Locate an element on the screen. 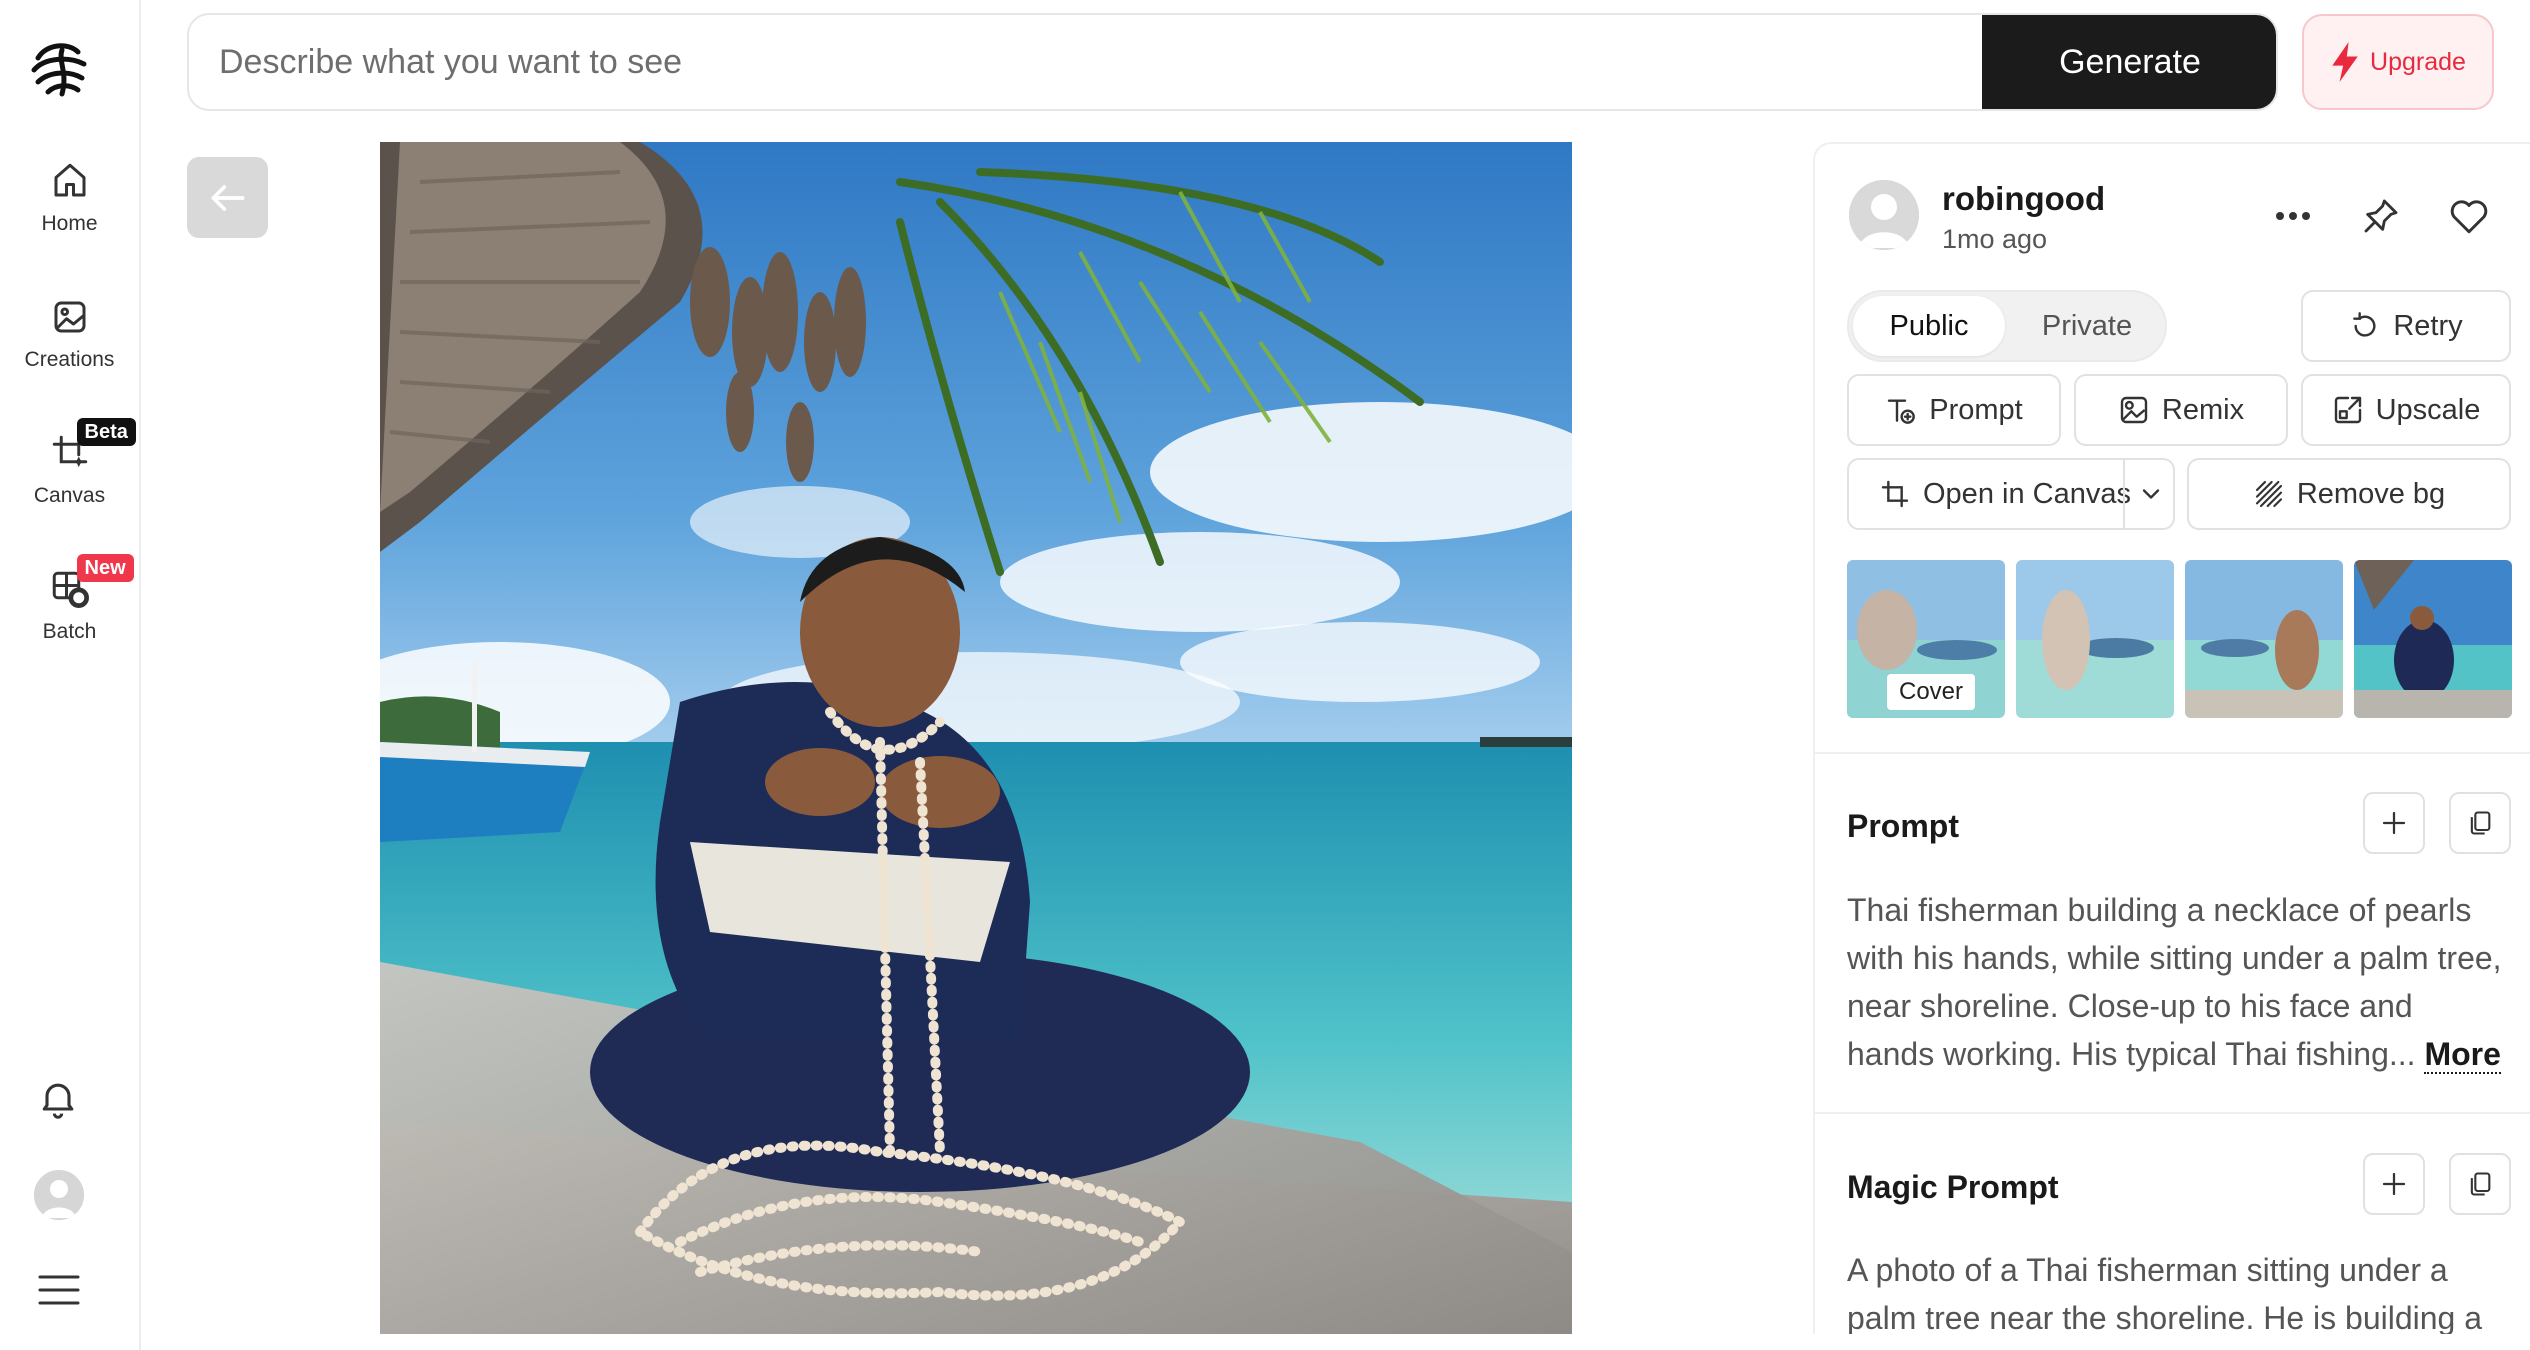  add-prompt-button is located at coordinates (2394, 823).